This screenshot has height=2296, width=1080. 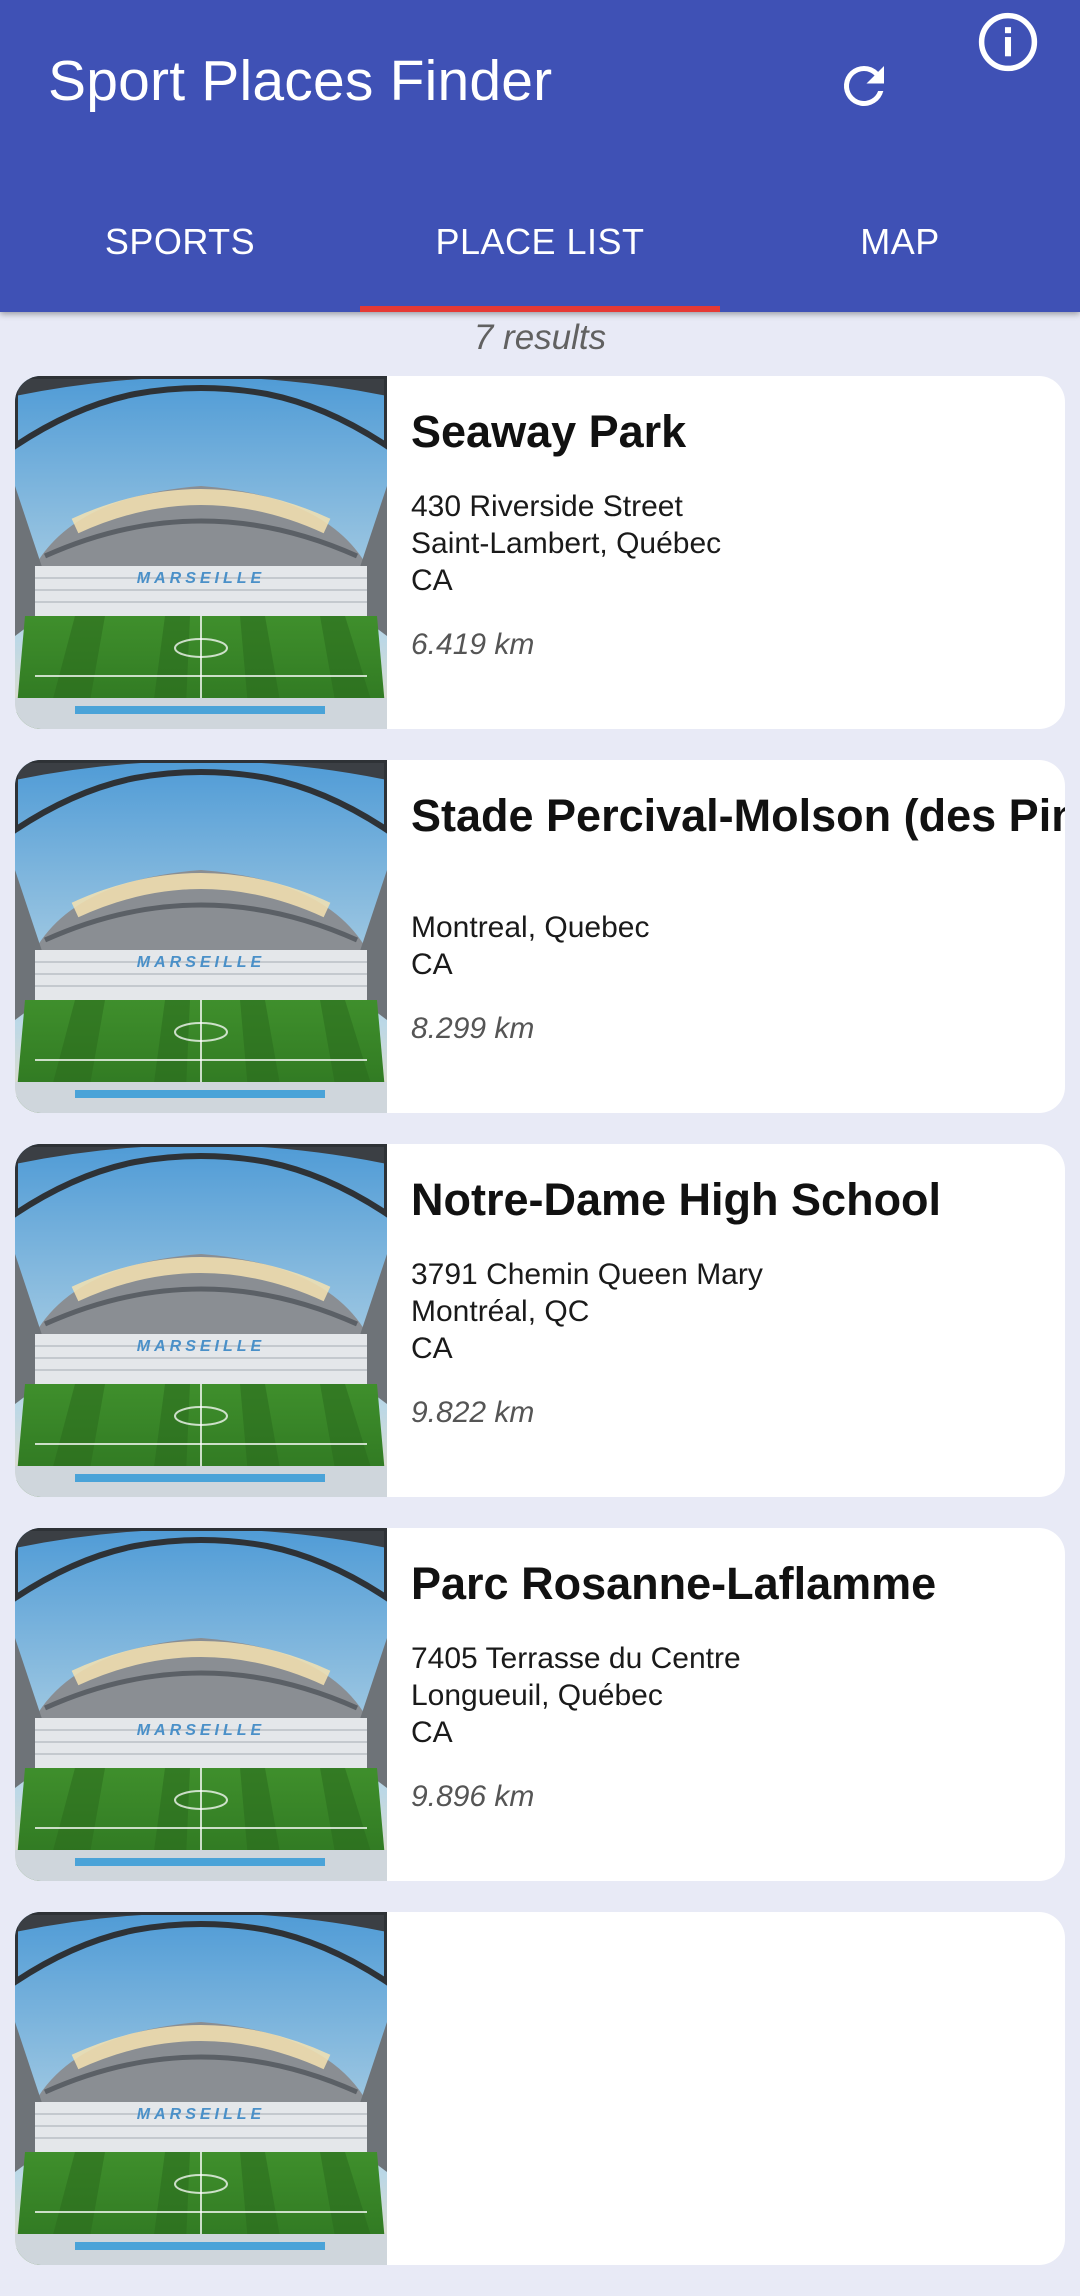 I want to click on place-card: MARSEILLE, so click(x=540, y=2088).